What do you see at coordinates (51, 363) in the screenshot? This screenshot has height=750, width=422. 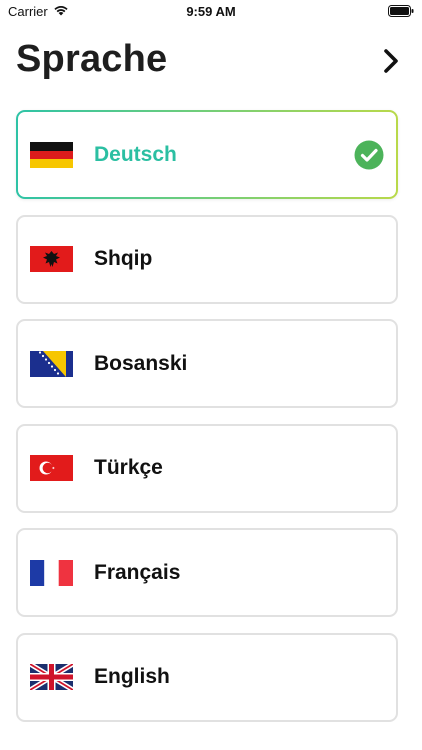 I see `flag-bosnia-icon` at bounding box center [51, 363].